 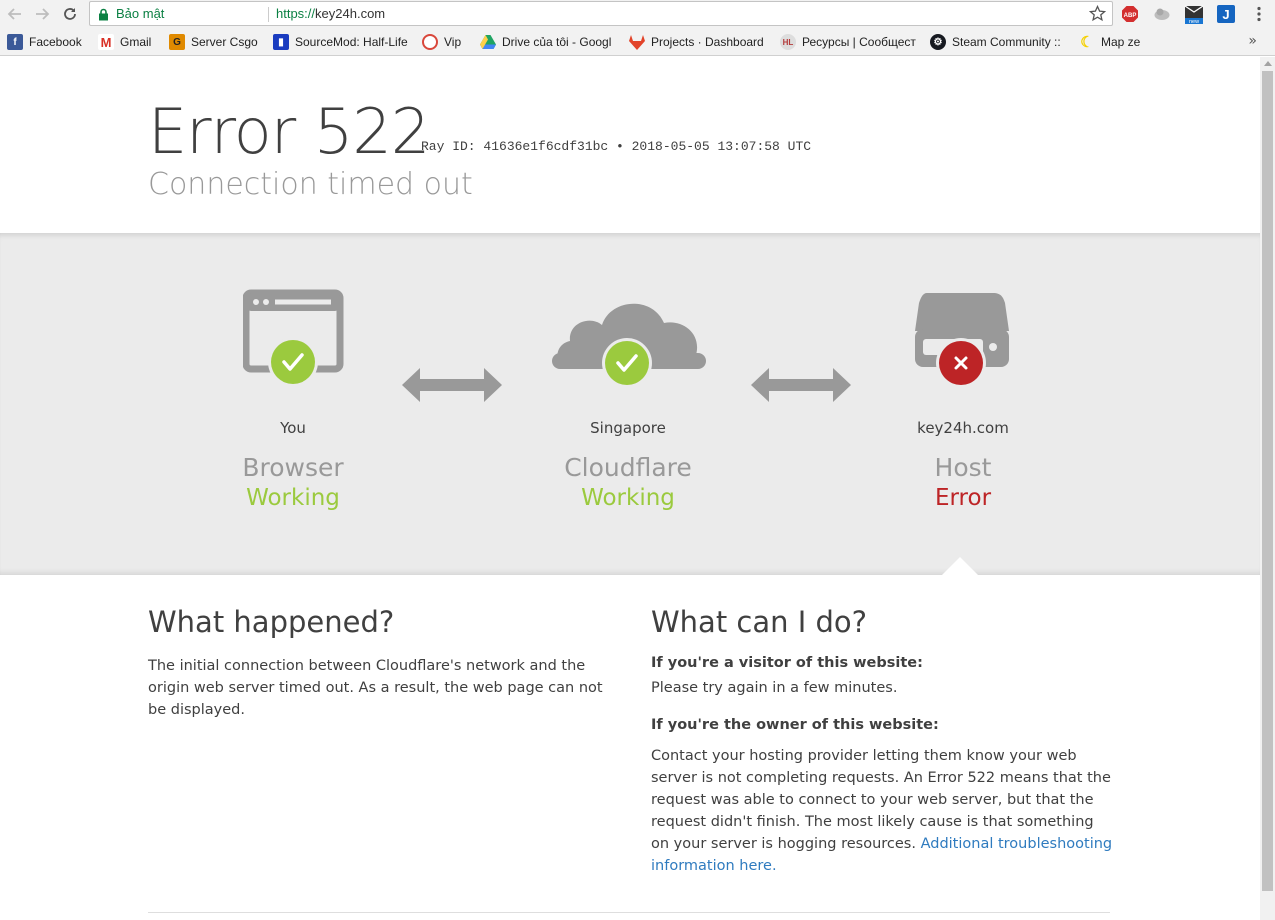 What do you see at coordinates (224, 42) in the screenshot?
I see `bookmark-label: Server Csgo` at bounding box center [224, 42].